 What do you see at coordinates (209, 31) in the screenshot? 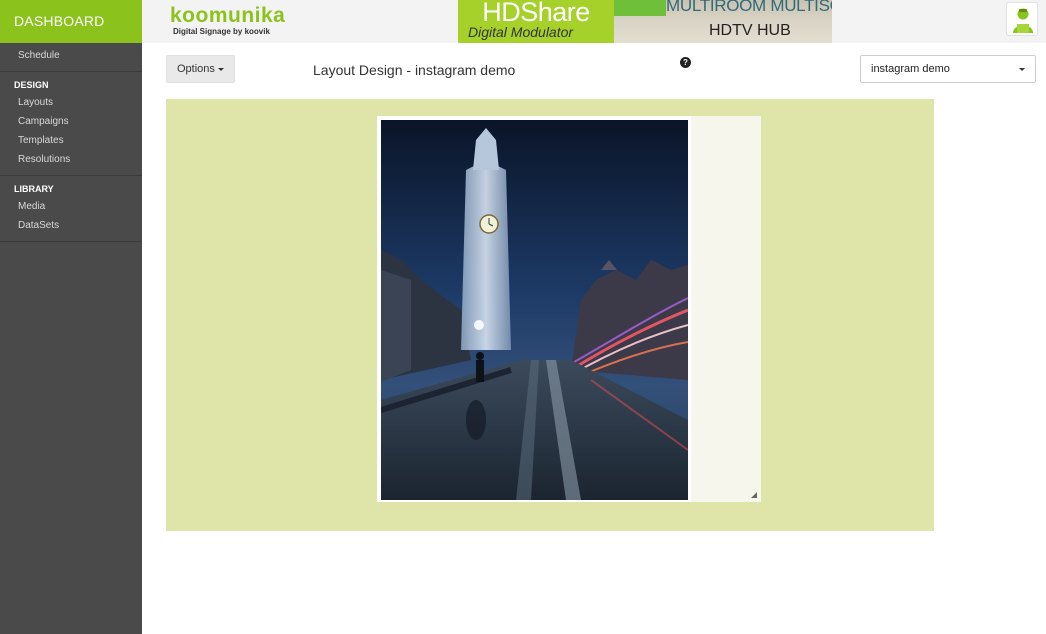
I see `logo-tagline-text: Digital Signage by` at bounding box center [209, 31].